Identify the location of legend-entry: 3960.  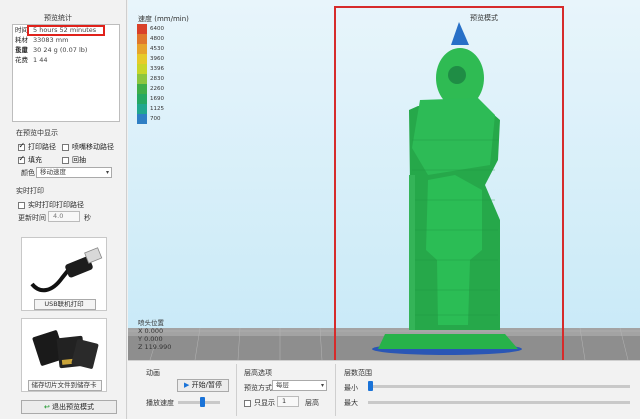
(153, 59).